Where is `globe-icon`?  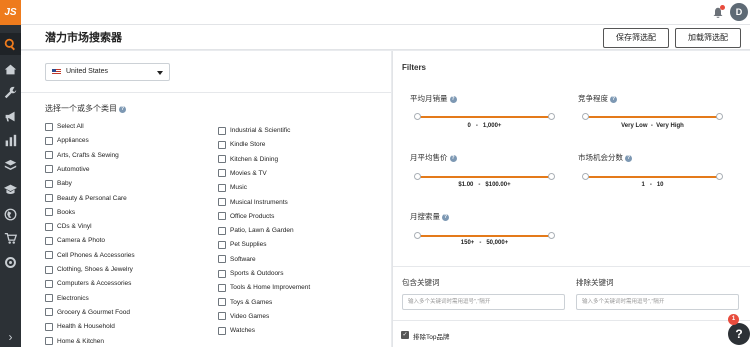 globe-icon is located at coordinates (10, 214).